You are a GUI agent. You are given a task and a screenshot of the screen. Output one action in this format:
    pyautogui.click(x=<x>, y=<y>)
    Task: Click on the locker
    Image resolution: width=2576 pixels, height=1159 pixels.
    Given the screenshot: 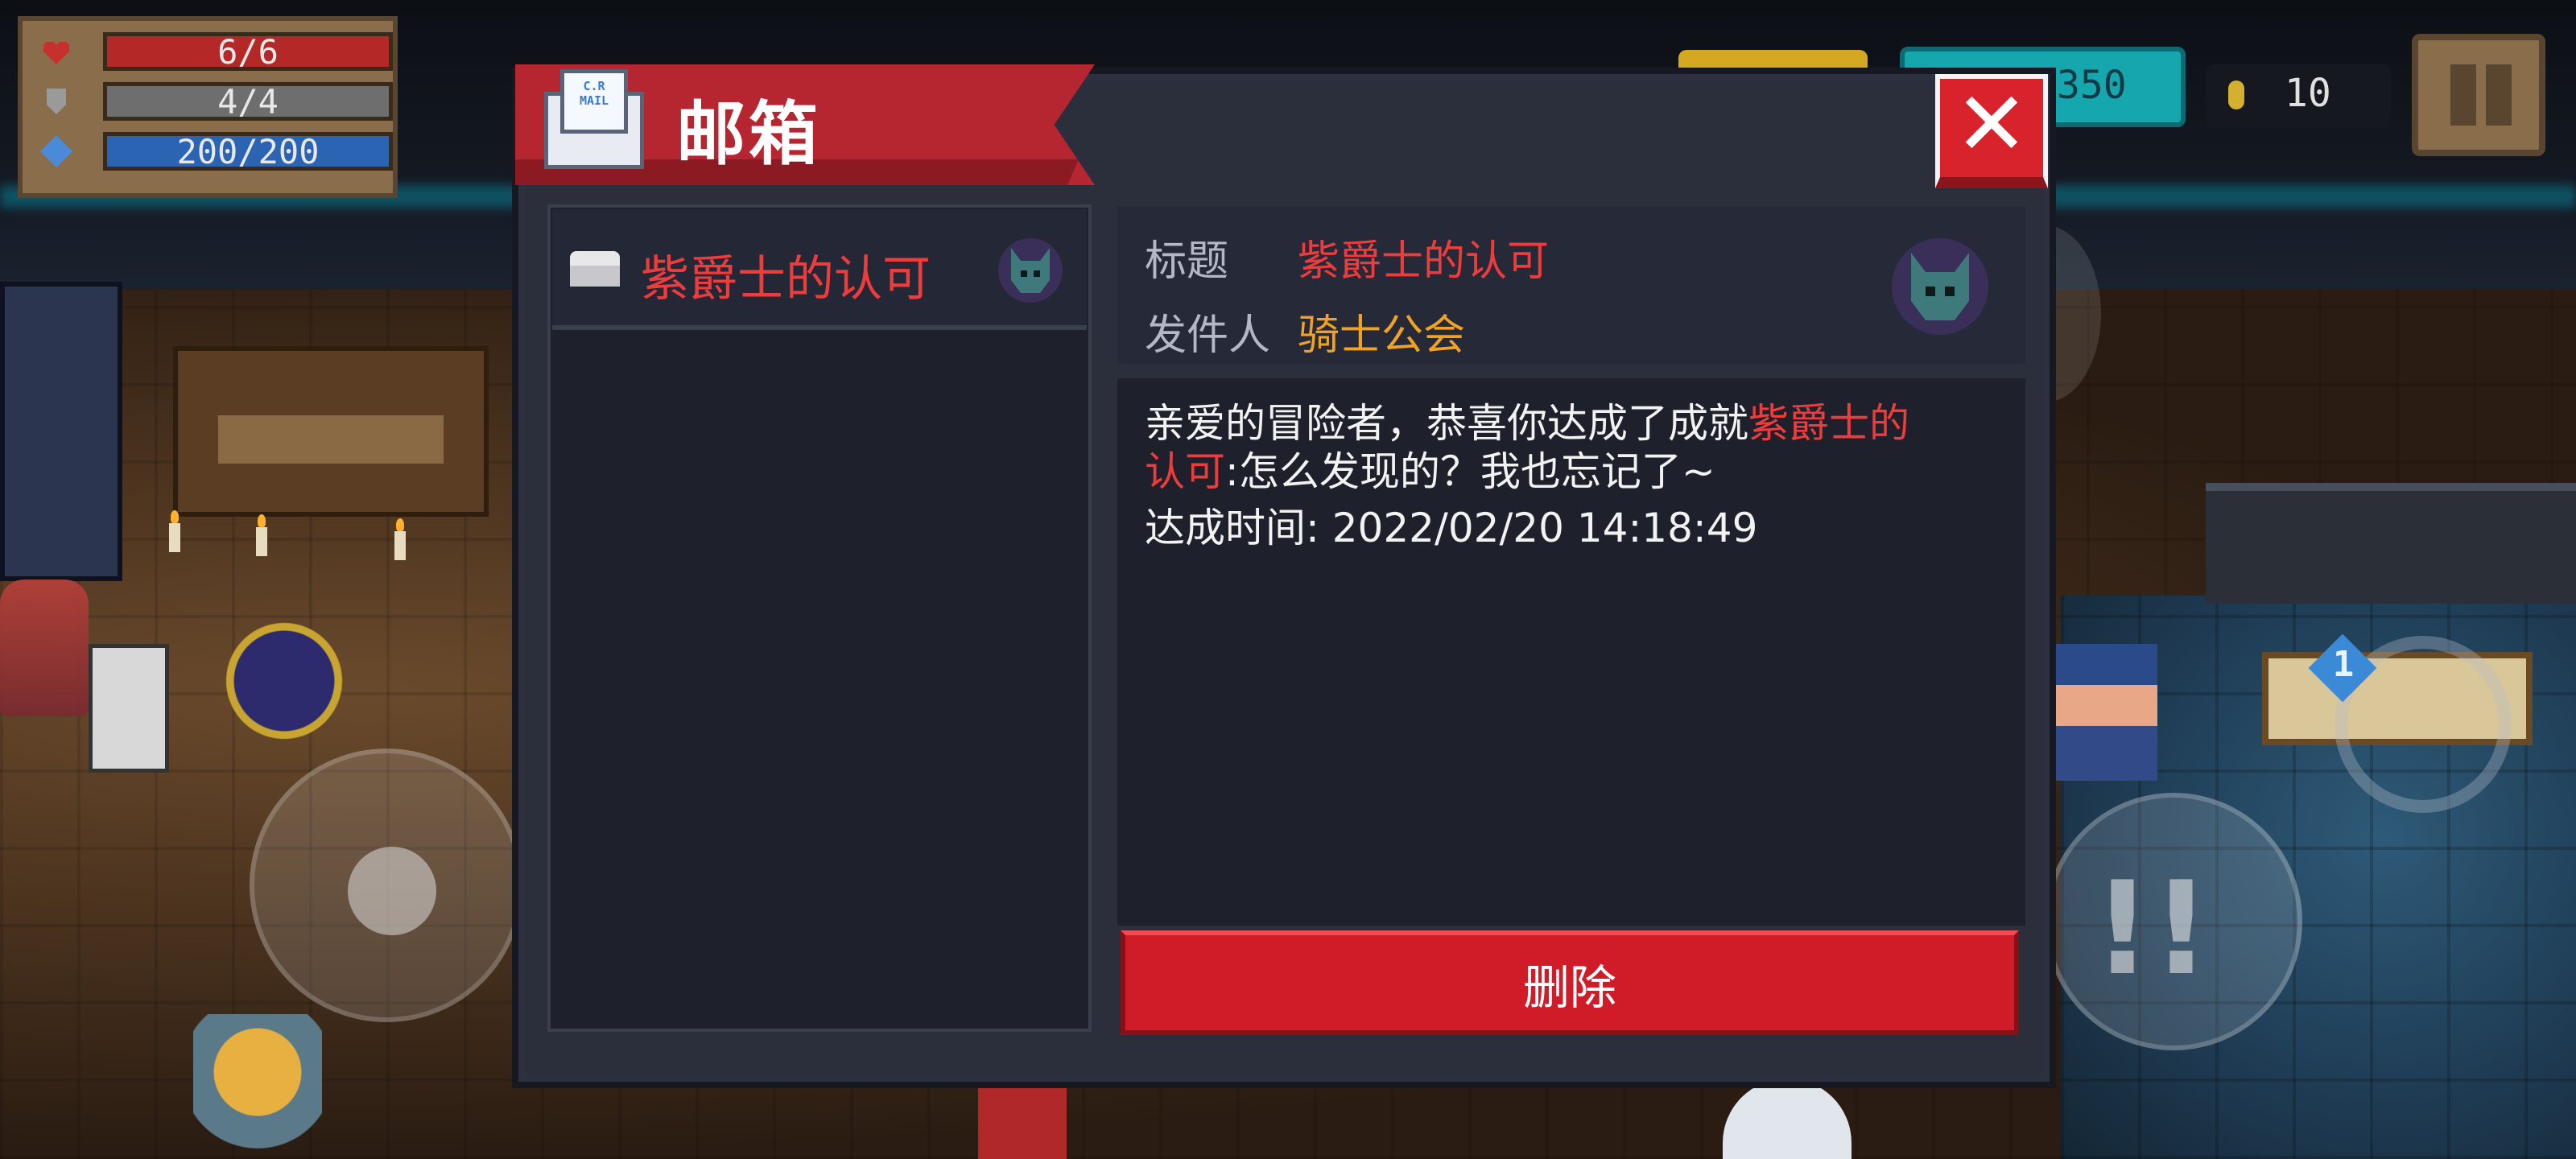 What is the action you would take?
    pyautogui.click(x=61, y=431)
    